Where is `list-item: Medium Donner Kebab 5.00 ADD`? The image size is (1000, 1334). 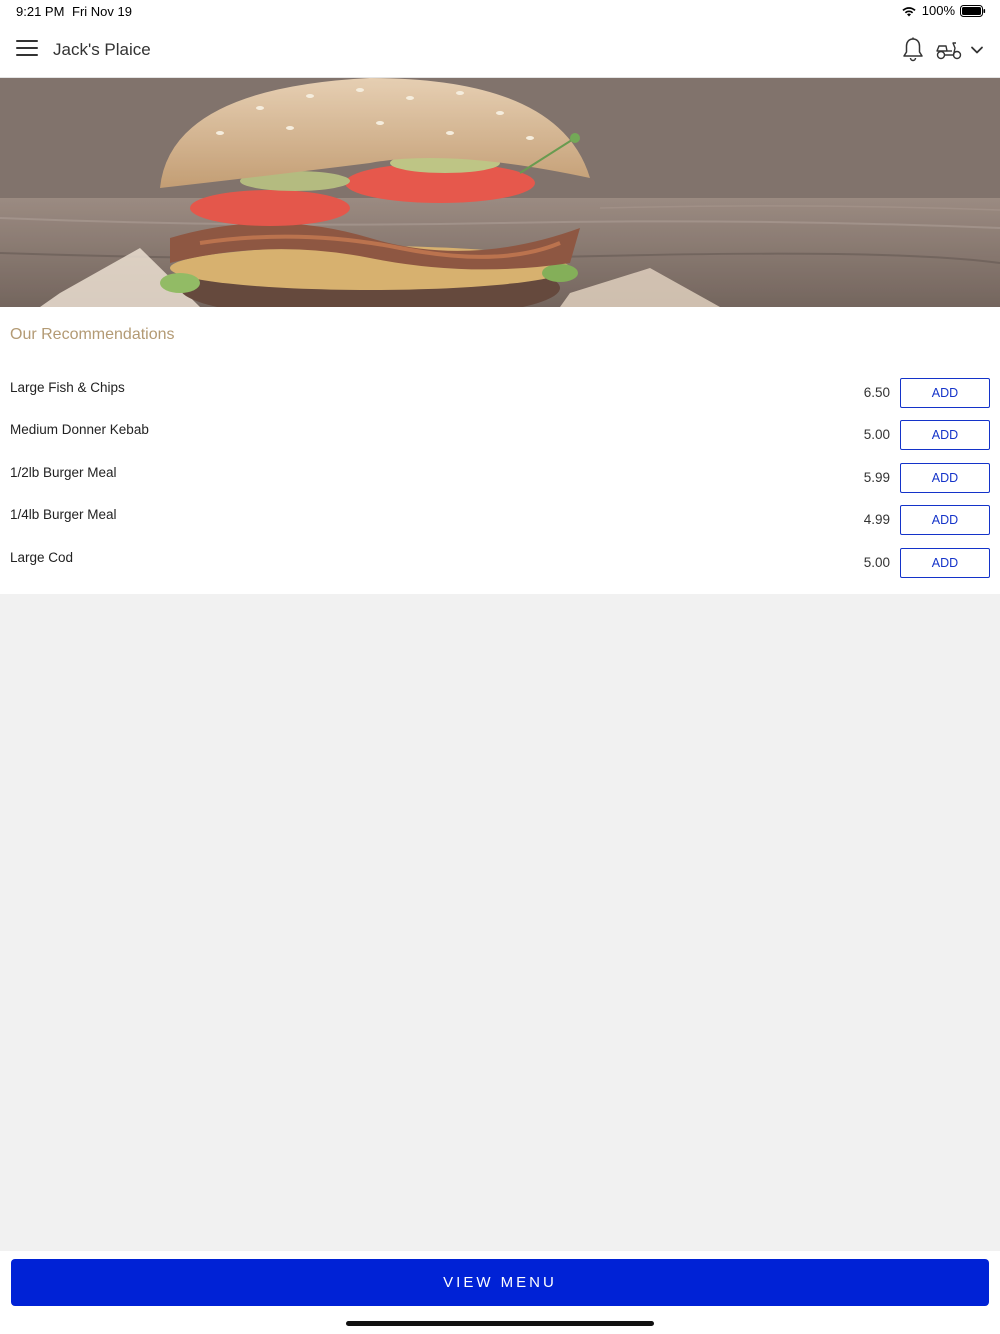
list-item: Medium Donner Kebab 5.00 ADD is located at coordinates (500, 440).